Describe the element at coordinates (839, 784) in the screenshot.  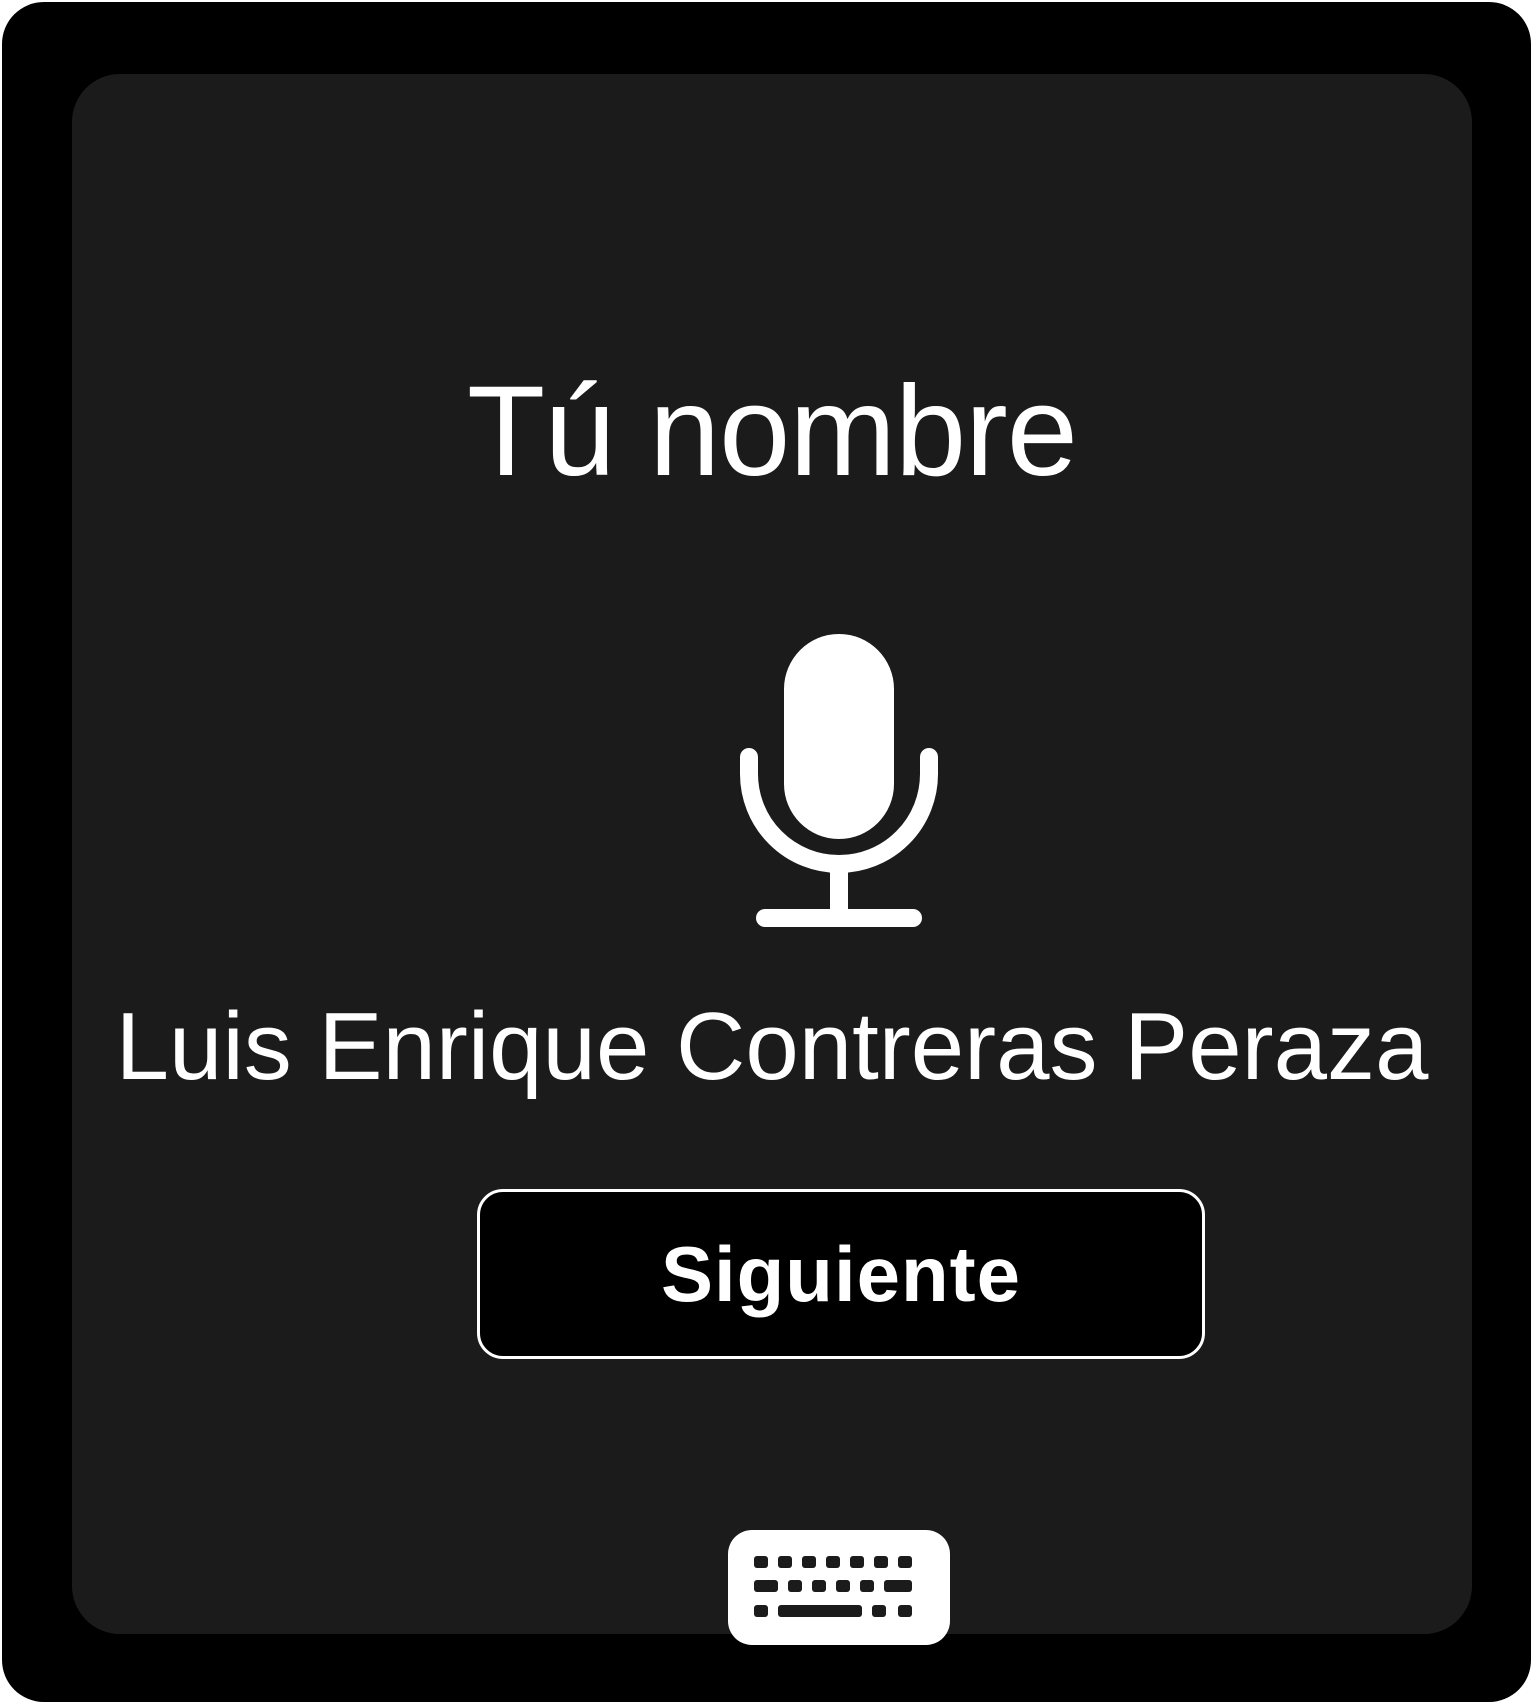
I see `microphone-icon` at that location.